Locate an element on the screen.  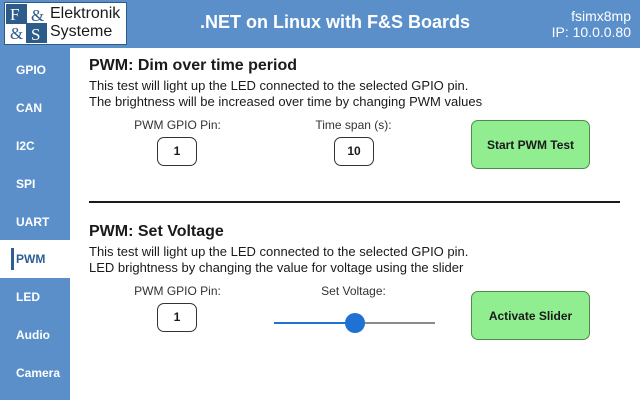
sidebar-item-can: CAN is located at coordinates (35, 108).